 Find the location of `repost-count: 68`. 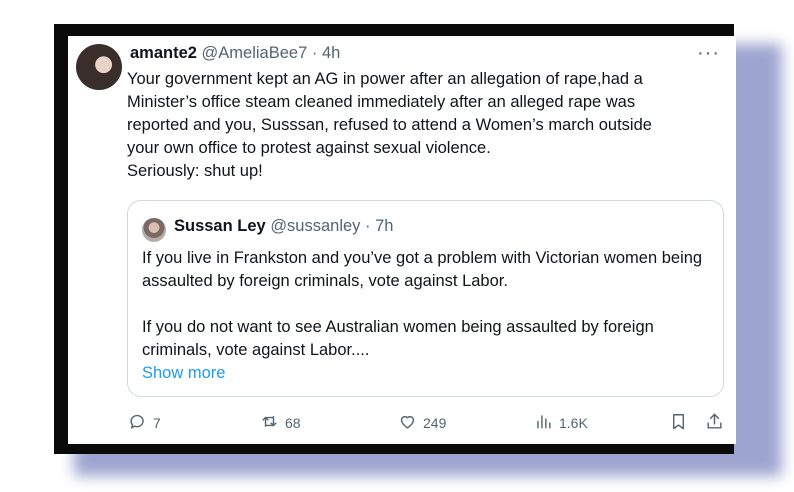

repost-count: 68 is located at coordinates (293, 423).